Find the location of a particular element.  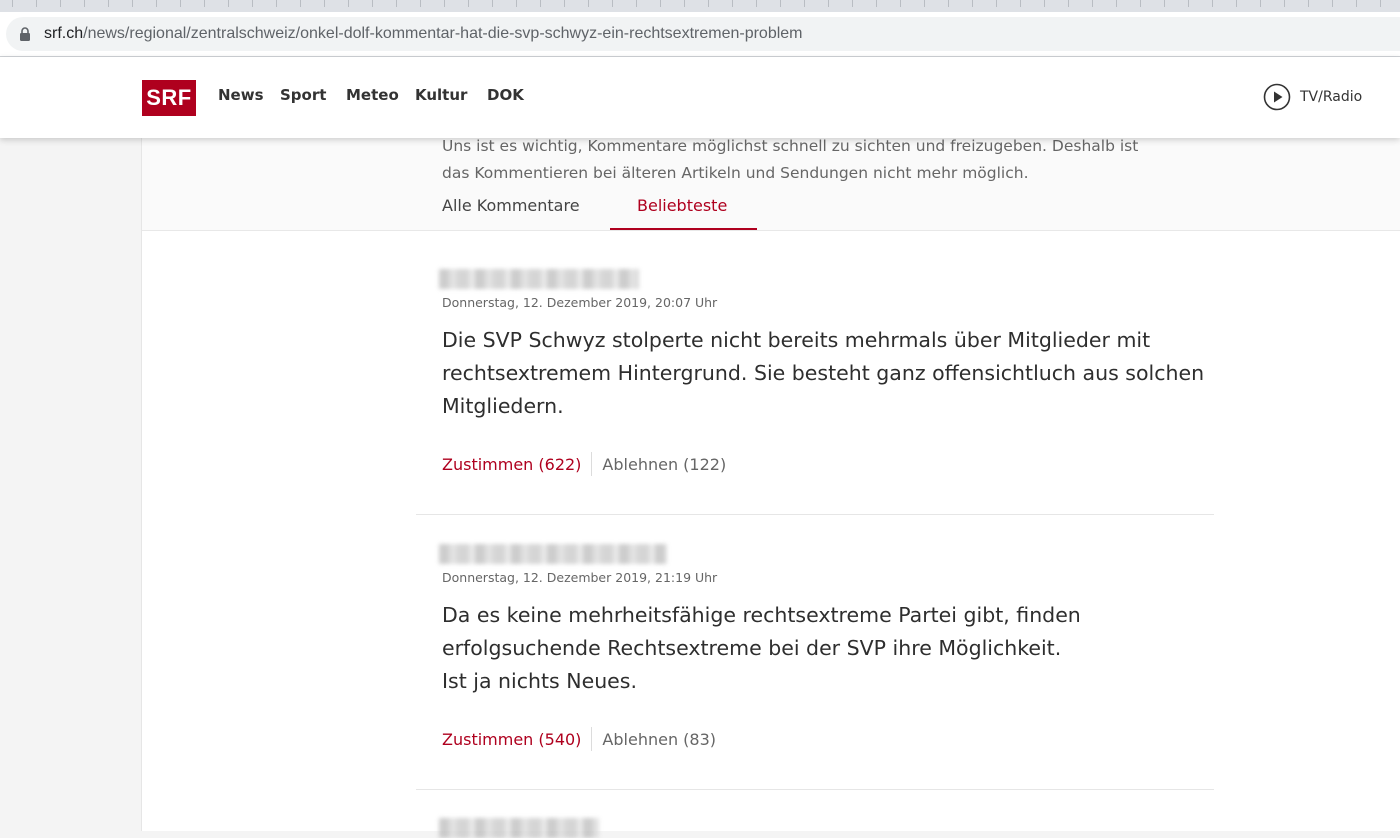

tv-radio-label: TV/Radio is located at coordinates (1331, 97).